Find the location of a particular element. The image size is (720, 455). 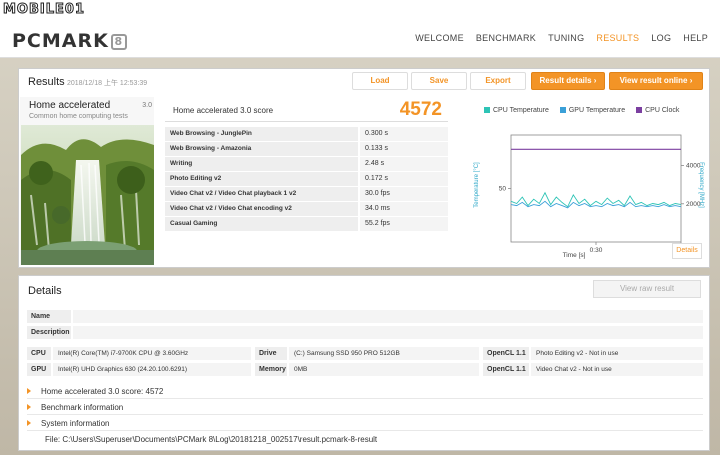

test-value: 2.48 s is located at coordinates (404, 164).